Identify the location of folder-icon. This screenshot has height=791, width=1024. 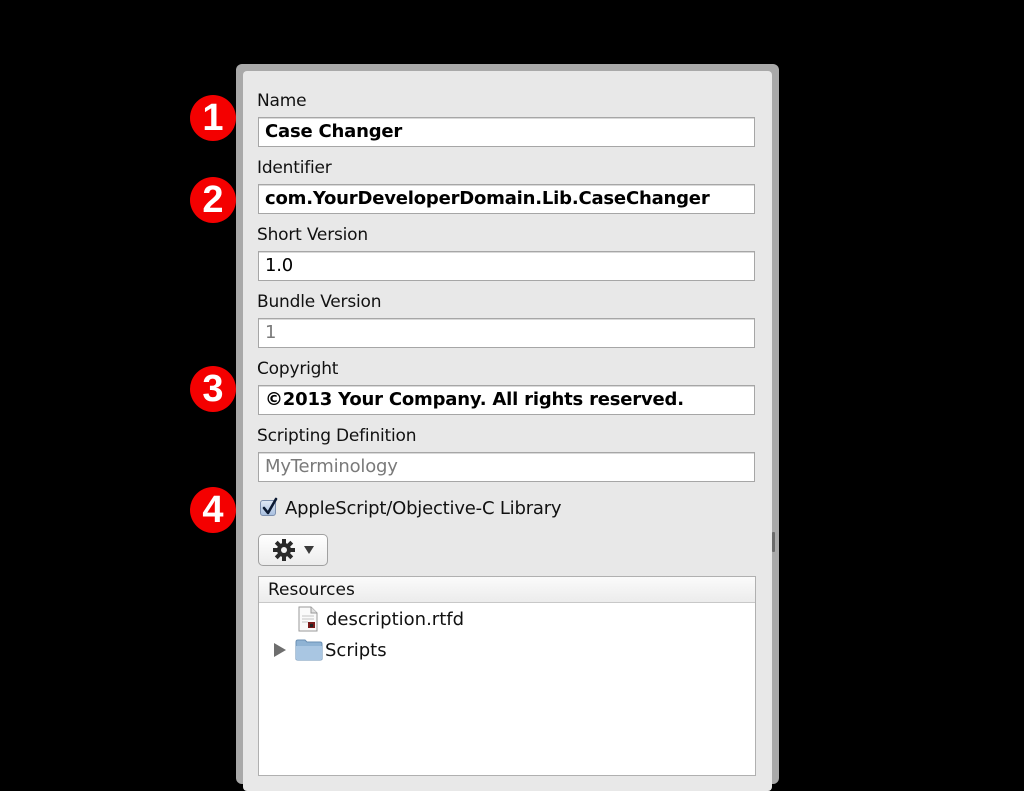
(309, 650).